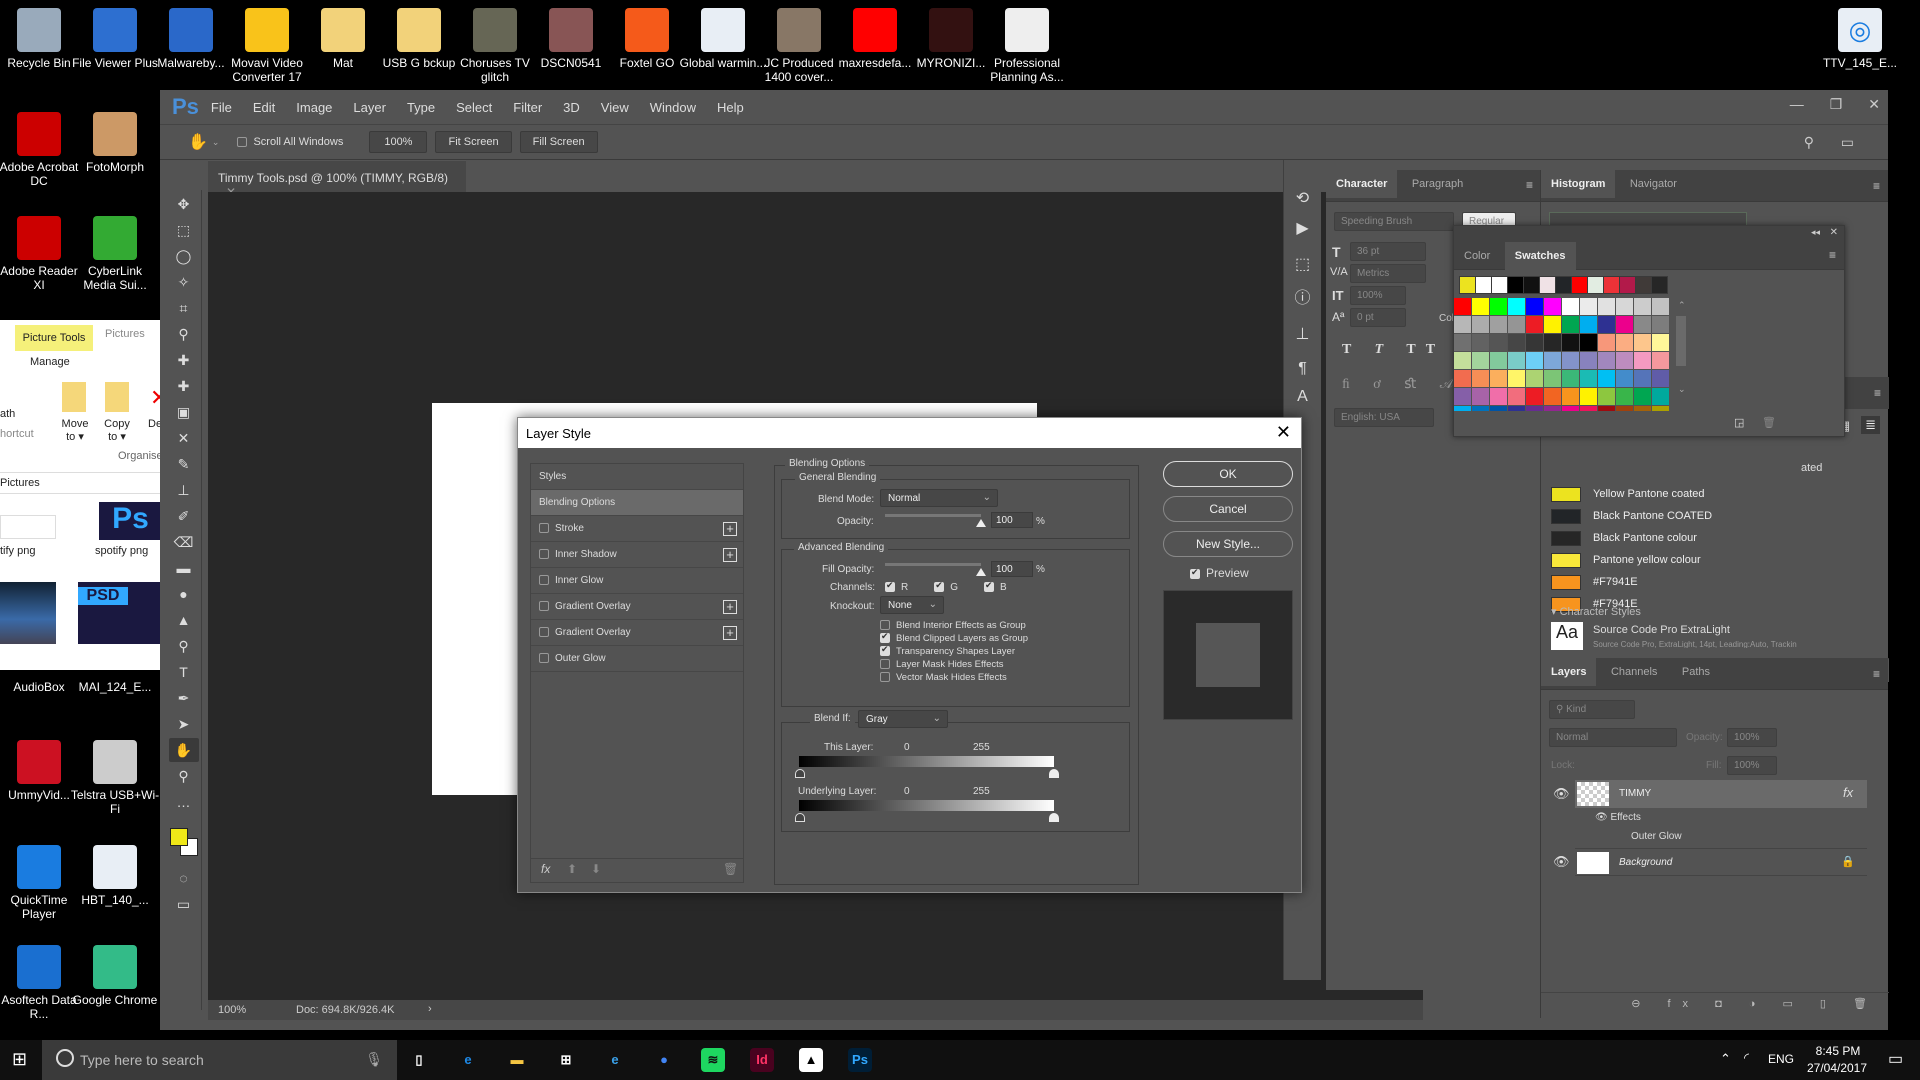 This screenshot has height=1080, width=1920. Describe the element at coordinates (860, 1060) in the screenshot. I see `photoshop-taskbar-icon: Ps` at that location.